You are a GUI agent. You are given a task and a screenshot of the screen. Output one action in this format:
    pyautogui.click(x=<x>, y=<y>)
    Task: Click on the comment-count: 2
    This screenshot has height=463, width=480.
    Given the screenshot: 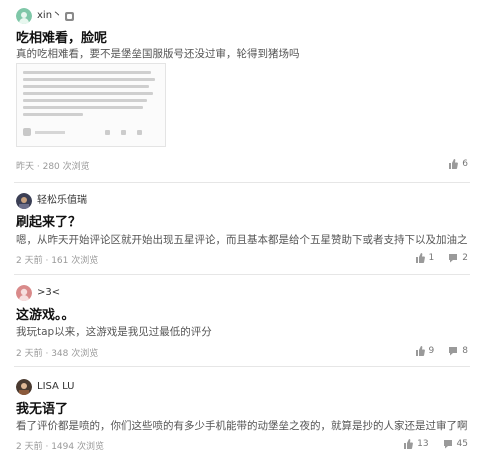 What is the action you would take?
    pyautogui.click(x=465, y=258)
    